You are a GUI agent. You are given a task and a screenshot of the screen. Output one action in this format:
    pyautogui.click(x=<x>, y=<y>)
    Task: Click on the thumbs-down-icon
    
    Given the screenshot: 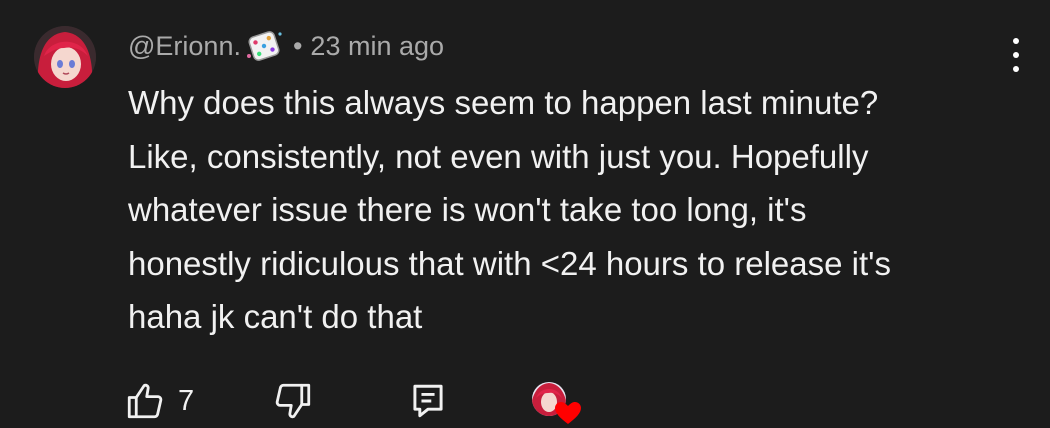 What is the action you would take?
    pyautogui.click(x=293, y=401)
    